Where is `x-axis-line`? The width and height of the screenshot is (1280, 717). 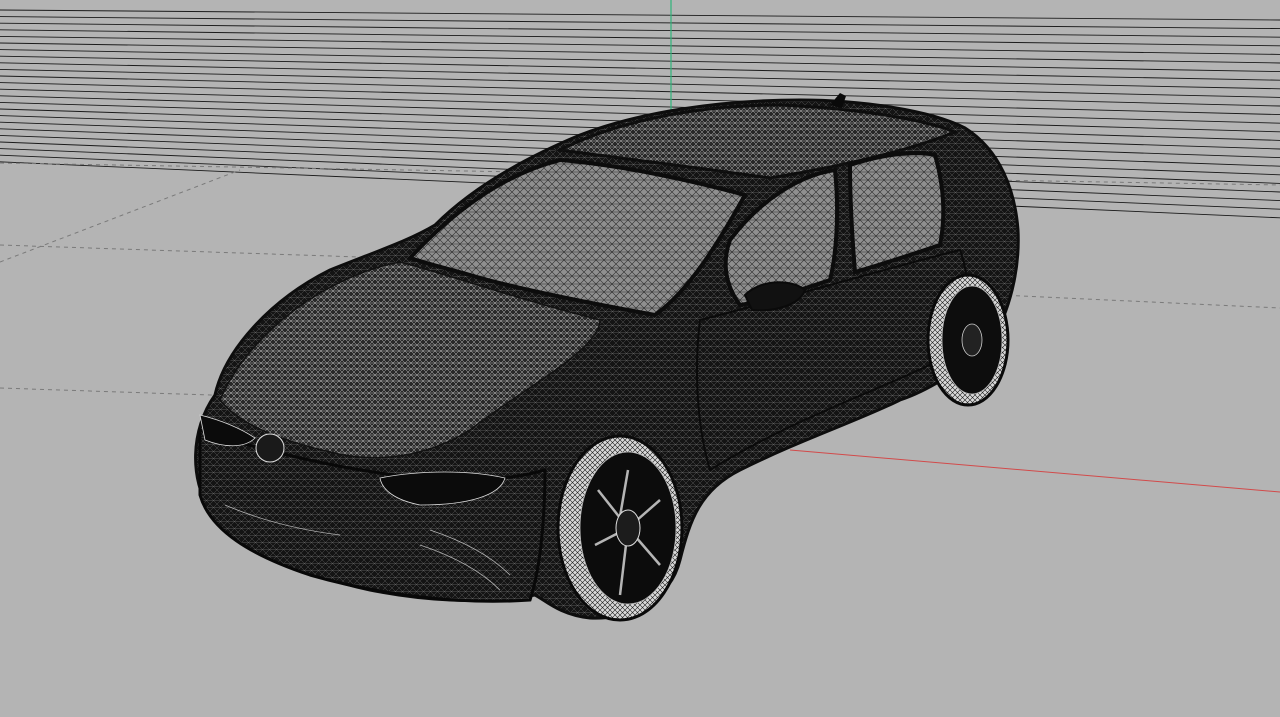 x-axis-line is located at coordinates (1034, 471).